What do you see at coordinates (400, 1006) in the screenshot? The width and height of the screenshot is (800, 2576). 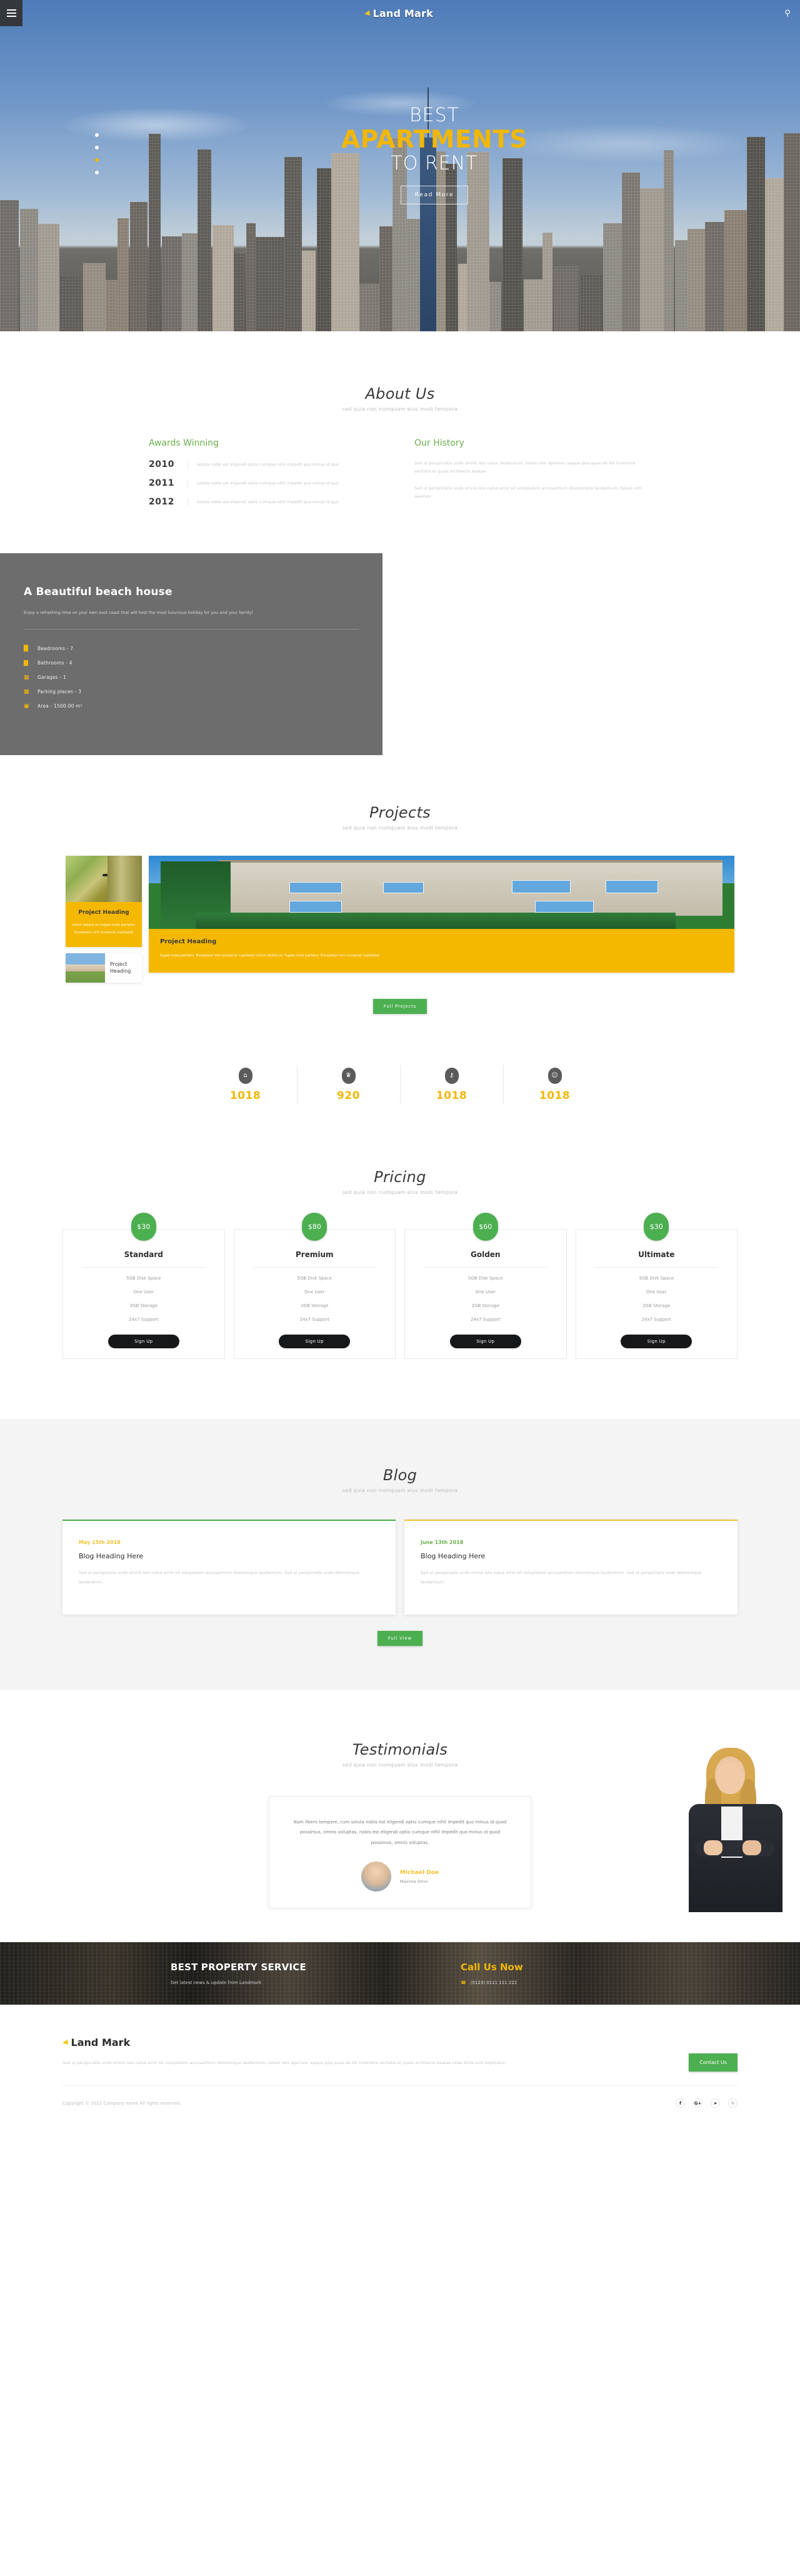 I see `full-projects-button: Full Projects` at bounding box center [400, 1006].